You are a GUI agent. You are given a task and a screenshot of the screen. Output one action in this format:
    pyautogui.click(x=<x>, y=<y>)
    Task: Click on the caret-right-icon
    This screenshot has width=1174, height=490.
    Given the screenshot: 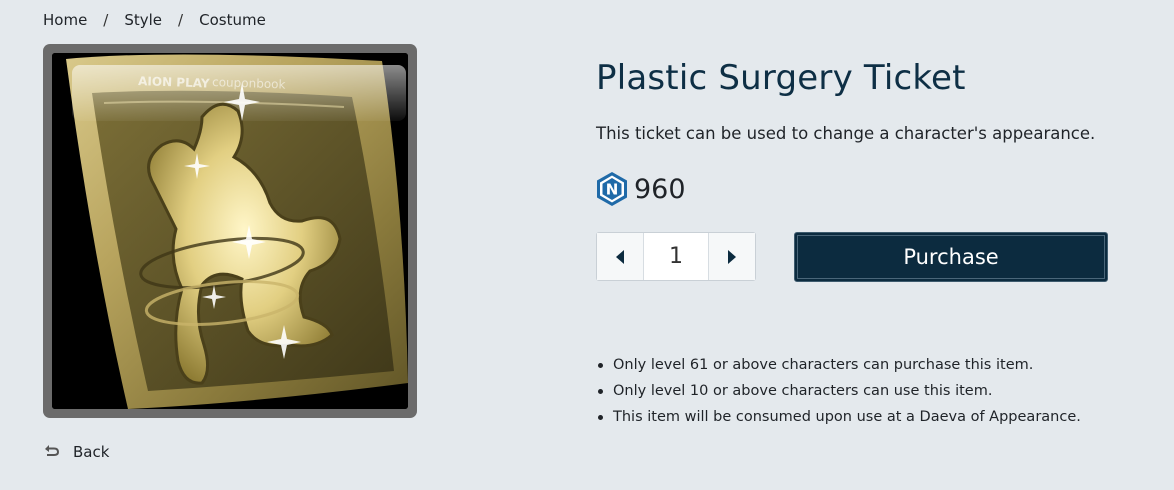 What is the action you would take?
    pyautogui.click(x=732, y=256)
    